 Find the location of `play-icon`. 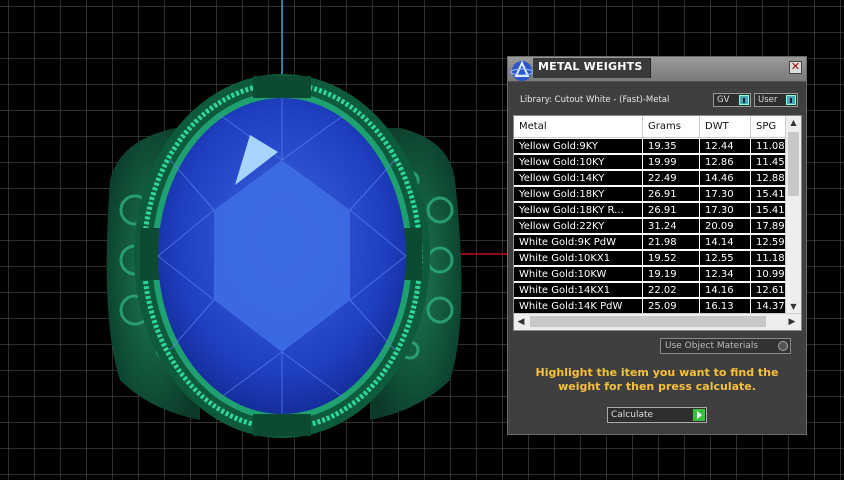

play-icon is located at coordinates (699, 415).